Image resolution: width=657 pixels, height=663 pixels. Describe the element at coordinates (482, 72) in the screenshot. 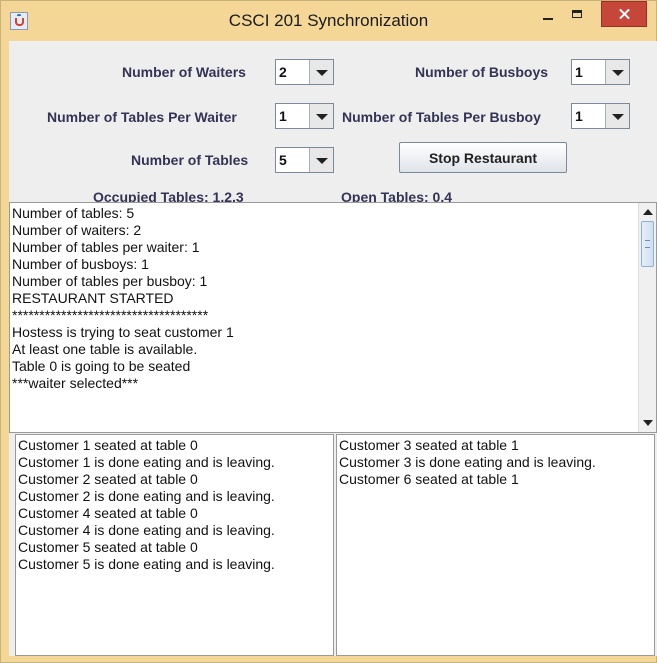

I see `busboys-label: Number of Busboys` at that location.